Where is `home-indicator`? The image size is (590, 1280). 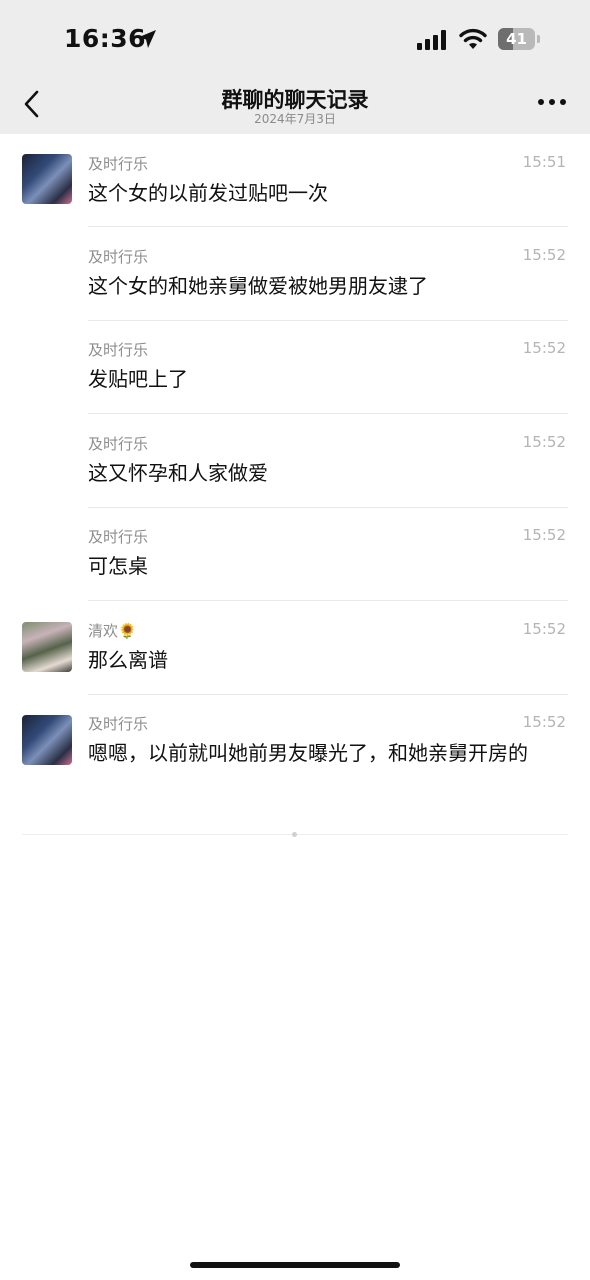 home-indicator is located at coordinates (295, 1265).